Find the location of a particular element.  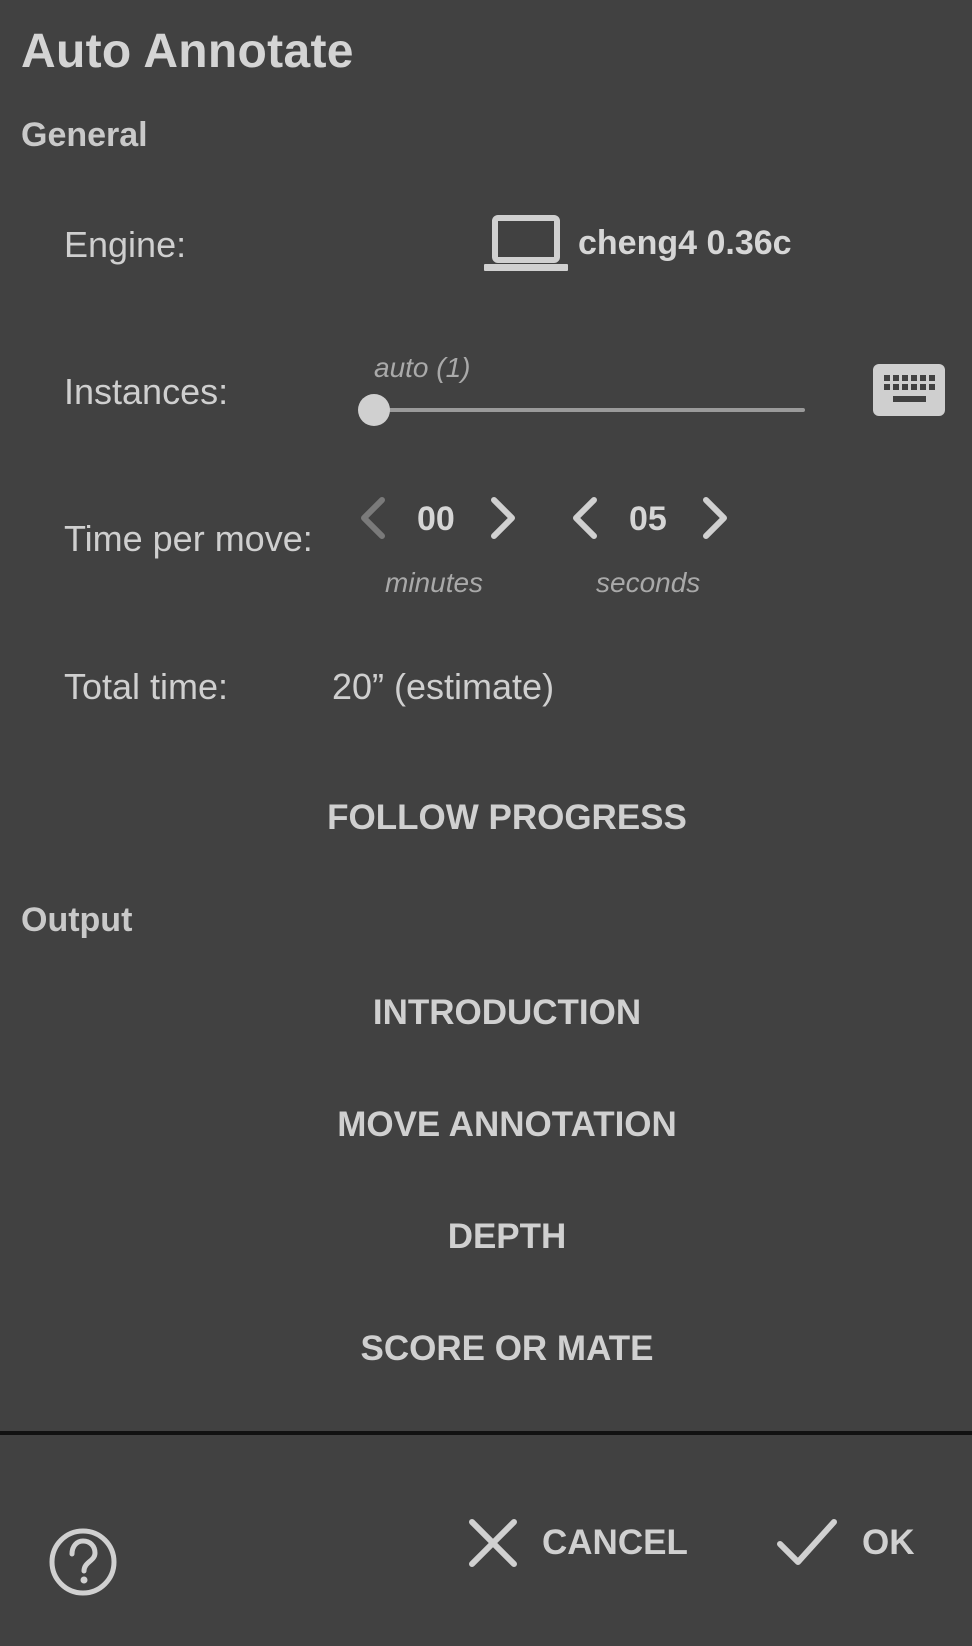

minutes-decrement-button is located at coordinates (373, 520).